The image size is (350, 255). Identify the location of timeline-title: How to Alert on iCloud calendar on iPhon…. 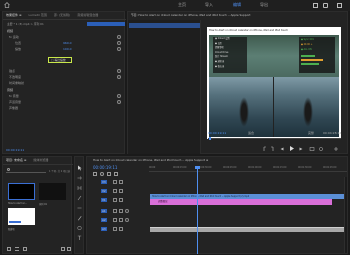
(208, 160).